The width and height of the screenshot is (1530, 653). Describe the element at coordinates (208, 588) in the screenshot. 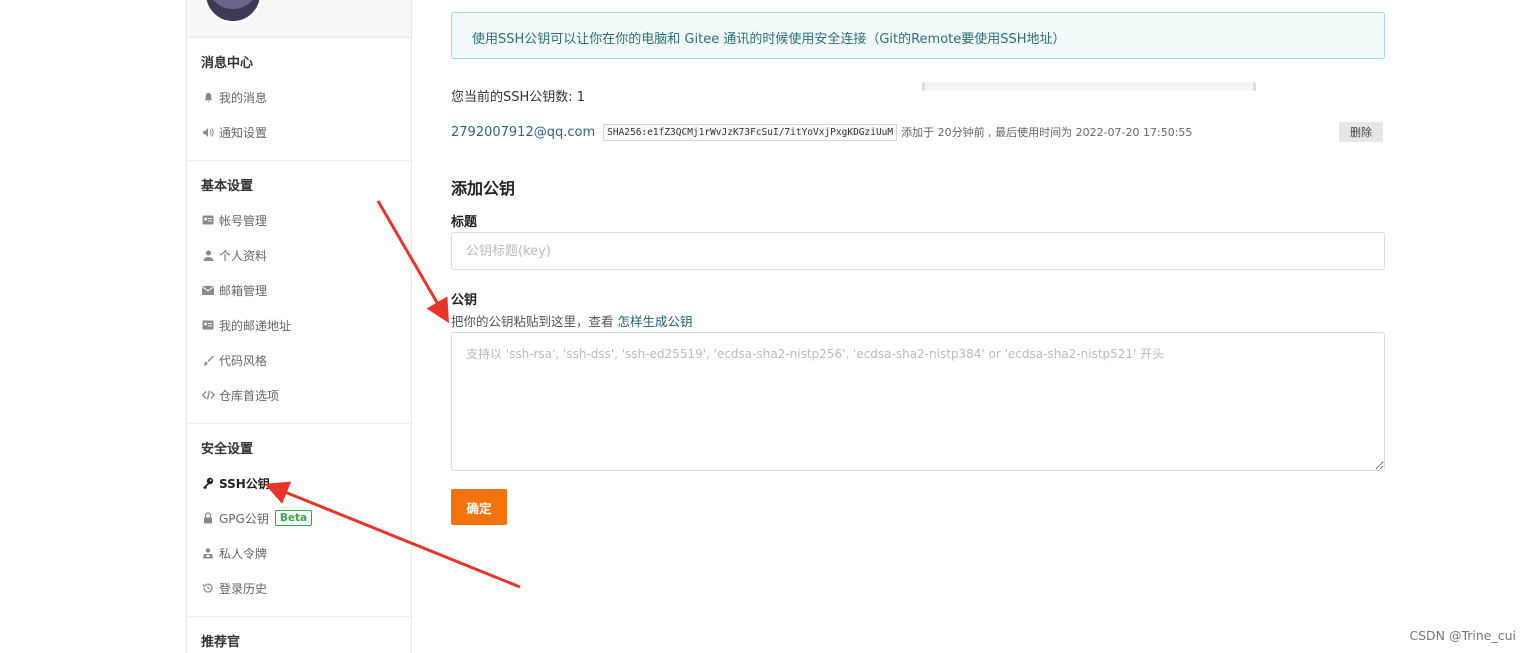

I see `history-icon` at that location.